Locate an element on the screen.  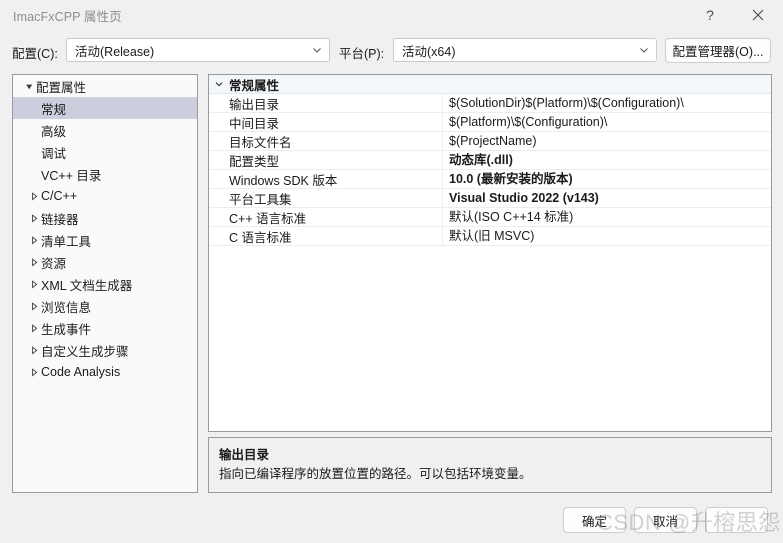
property-name: C 语言标准 is located at coordinates (260, 237).